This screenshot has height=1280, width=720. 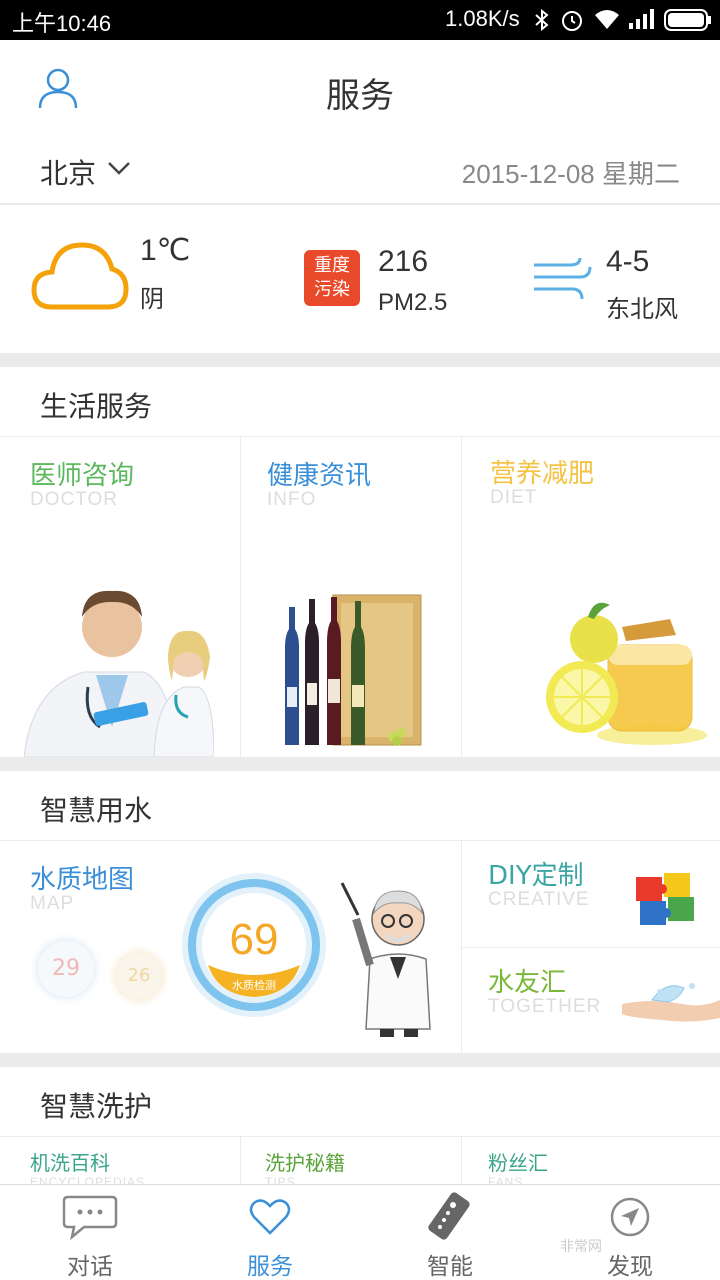 I want to click on wind-icon, so click(x=563, y=278).